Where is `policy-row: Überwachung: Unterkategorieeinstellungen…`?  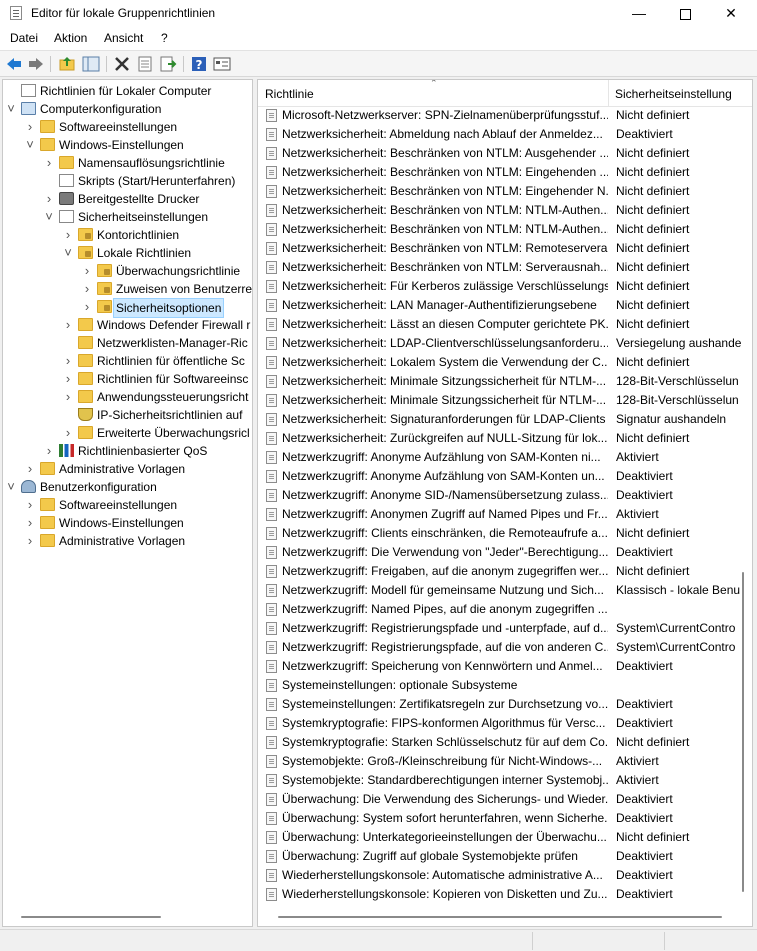
policy-row: Überwachung: Unterkategorieeinstellungen… is located at coordinates (505, 837).